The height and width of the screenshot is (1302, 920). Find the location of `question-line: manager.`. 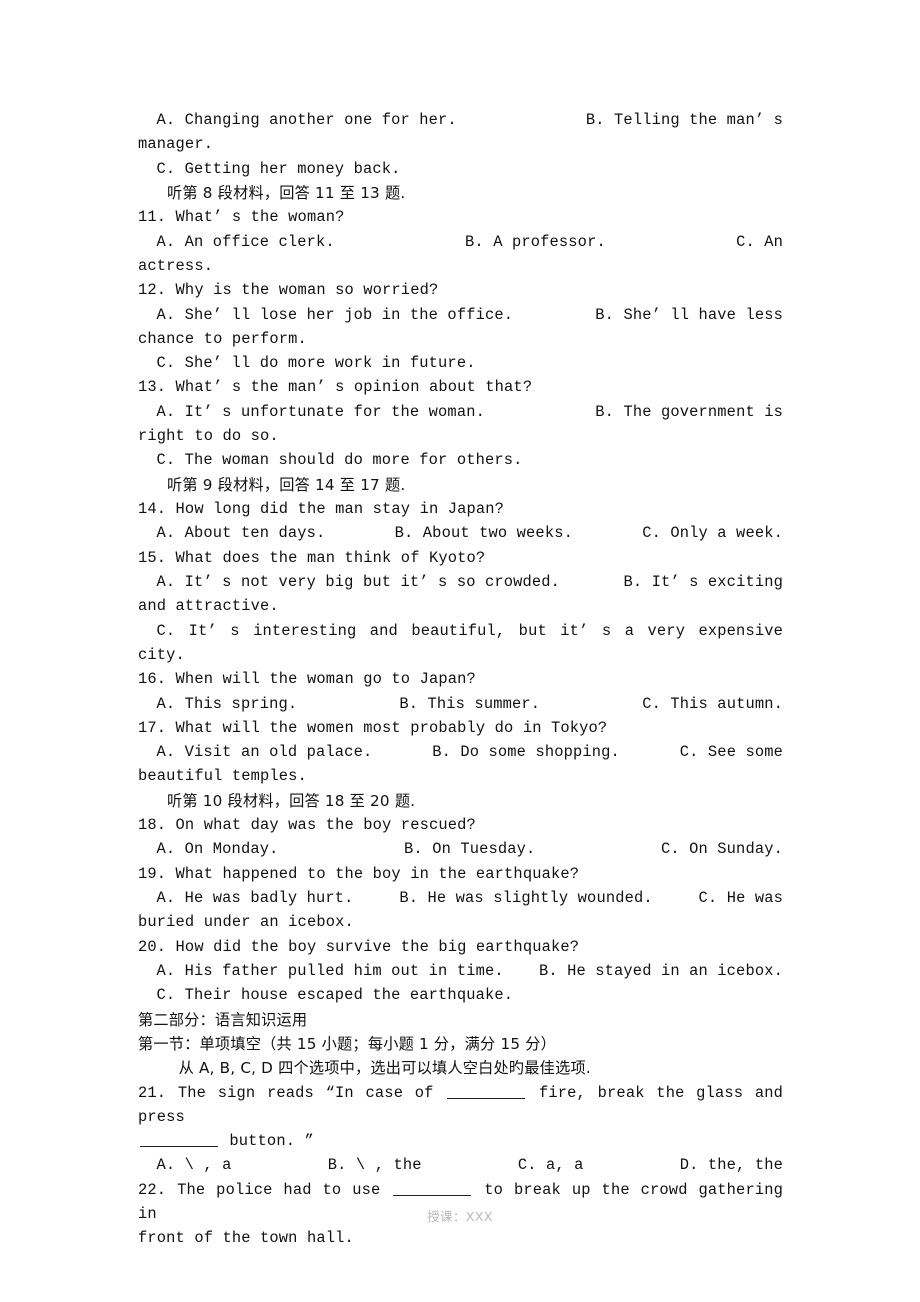

question-line: manager. is located at coordinates (176, 144).